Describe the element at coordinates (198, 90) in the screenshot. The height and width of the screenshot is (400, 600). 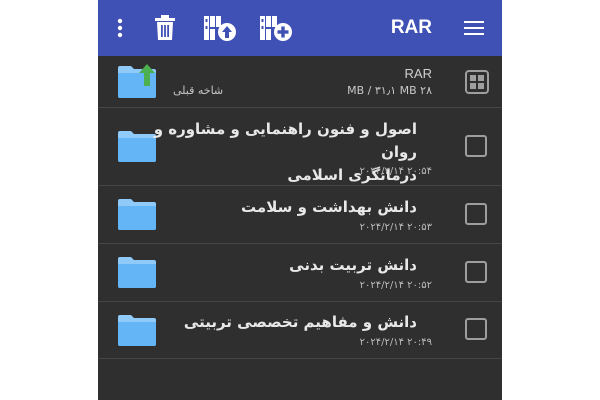
I see `parent-folder-label: شاخه قبلی` at that location.